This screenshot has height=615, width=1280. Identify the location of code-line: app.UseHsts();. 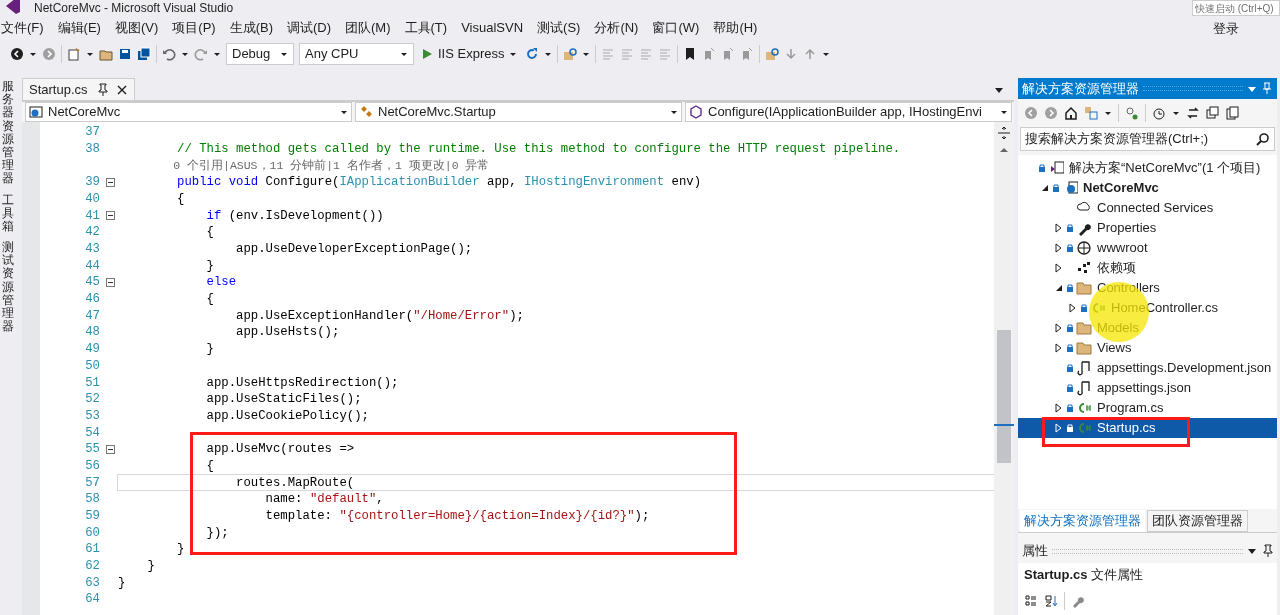
(287, 332).